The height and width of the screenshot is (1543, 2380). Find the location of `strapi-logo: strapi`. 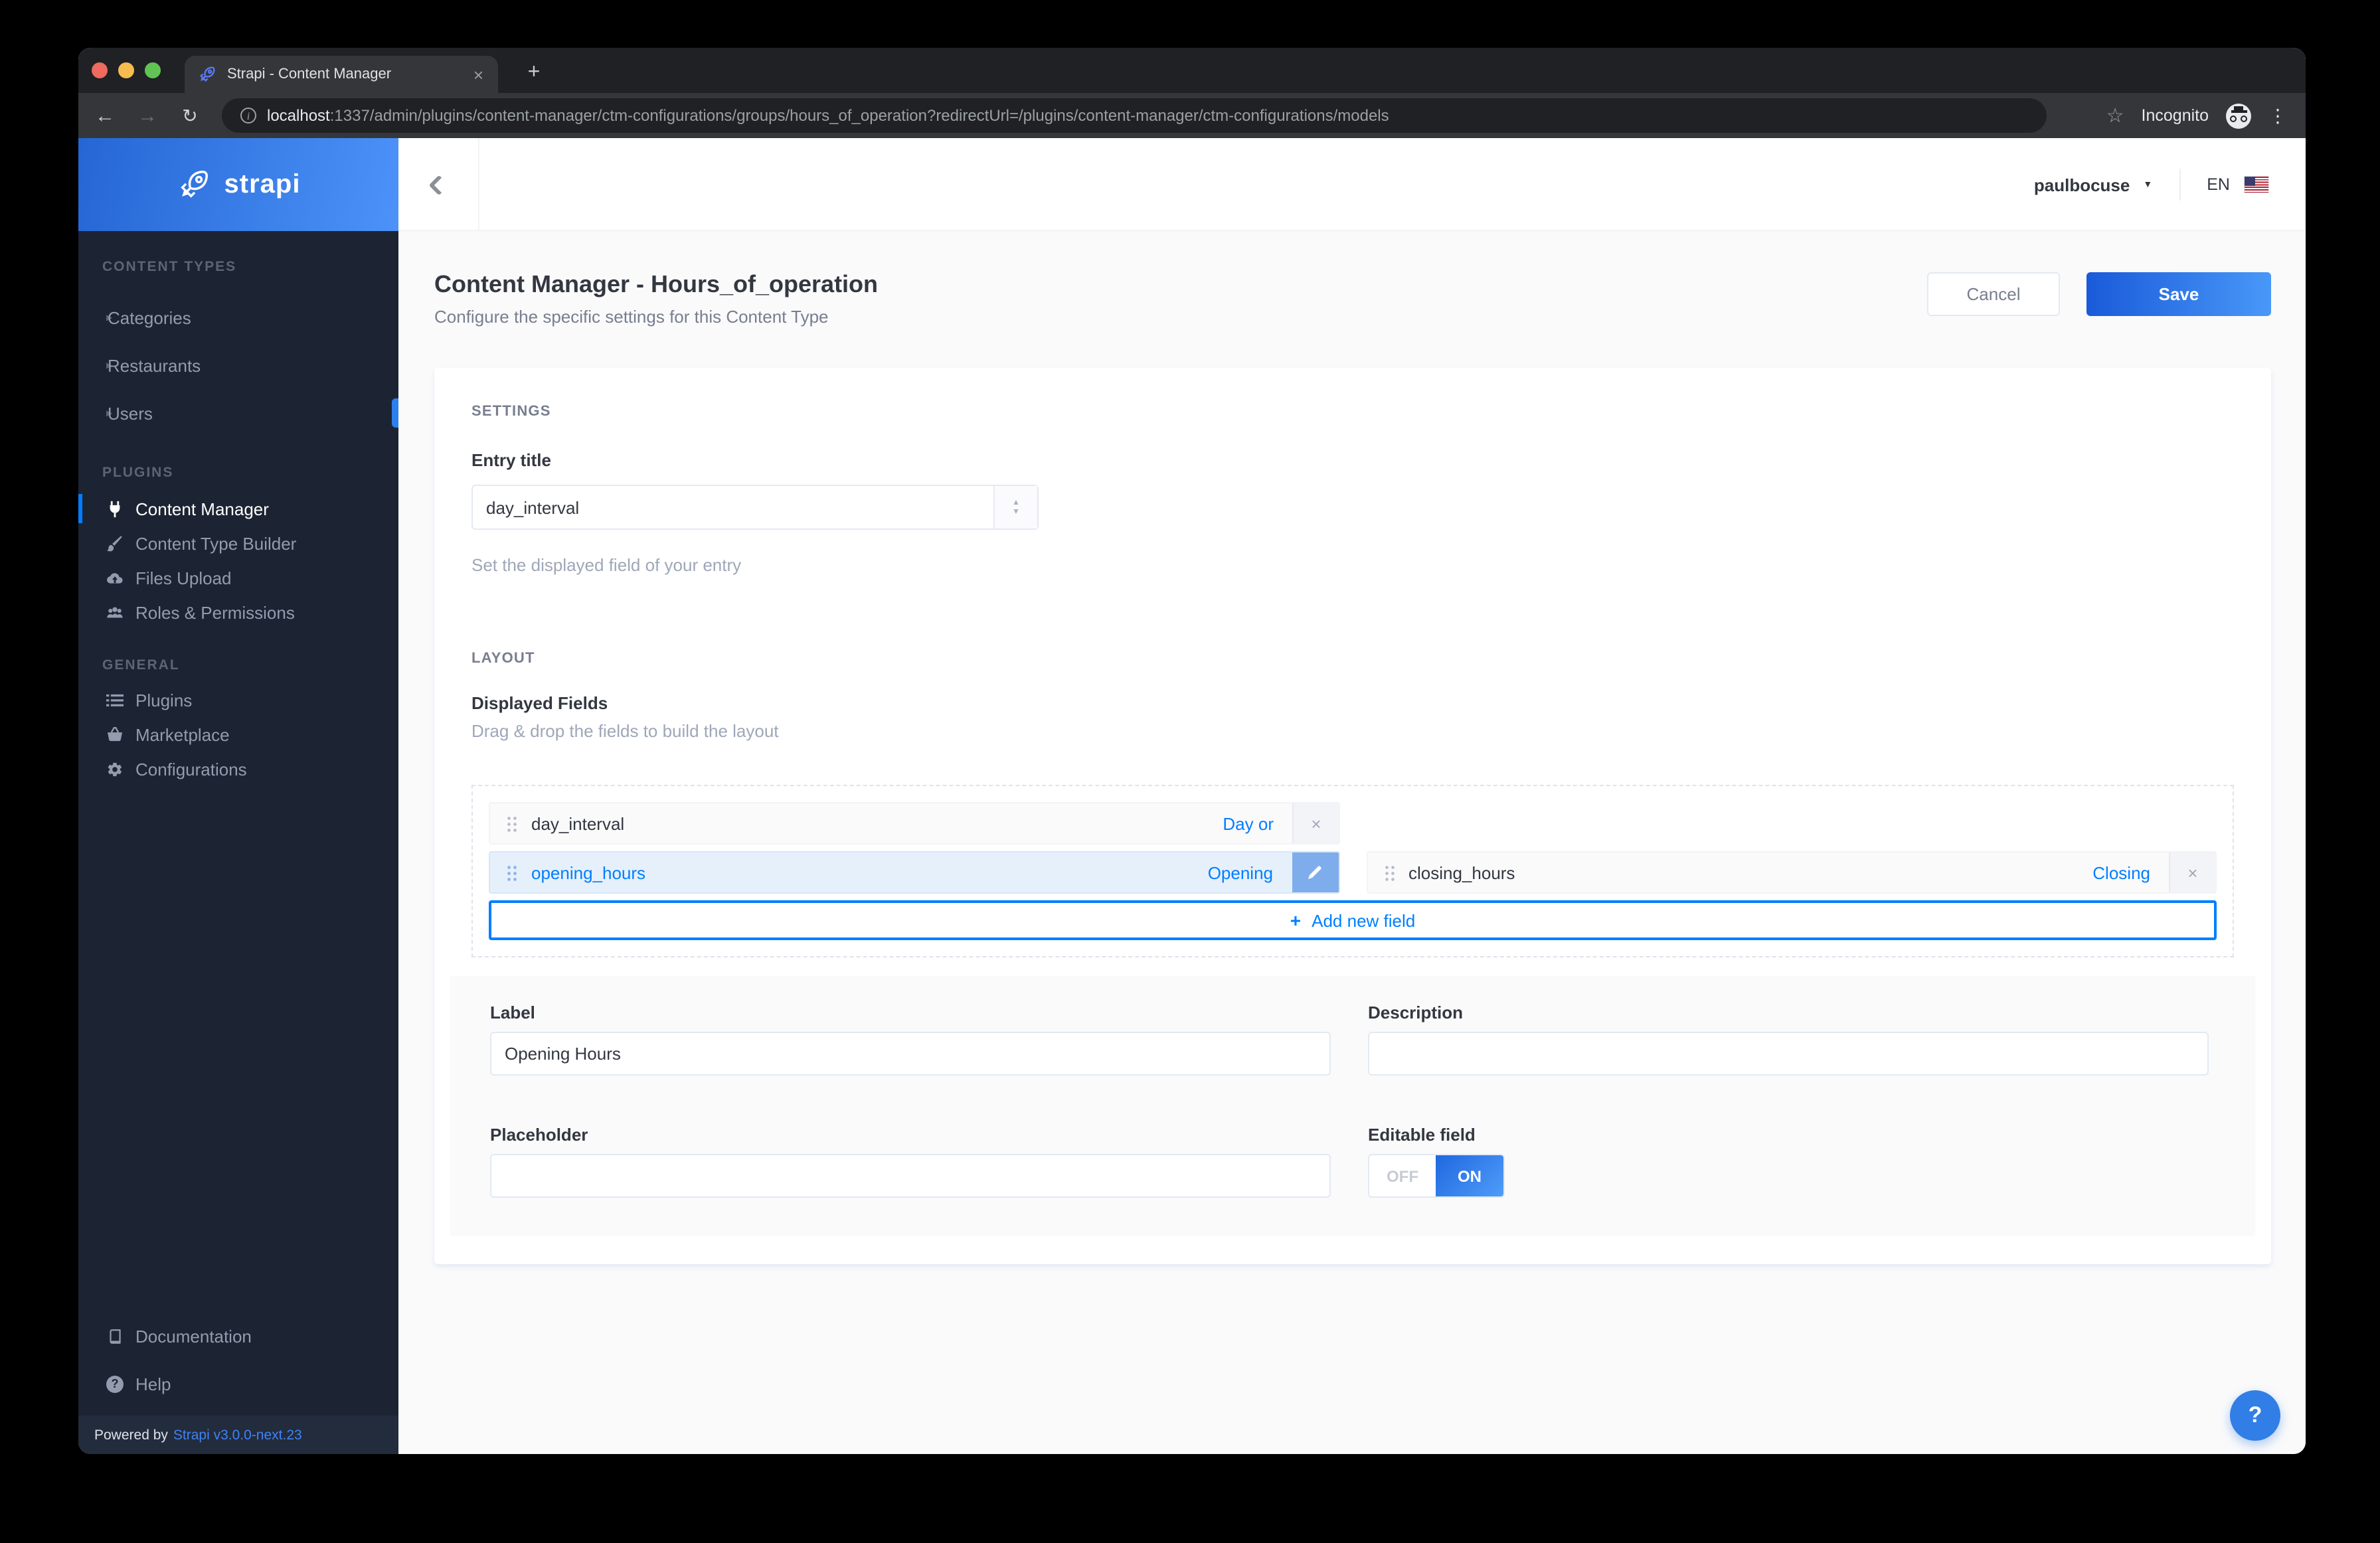

strapi-logo: strapi is located at coordinates (238, 184).